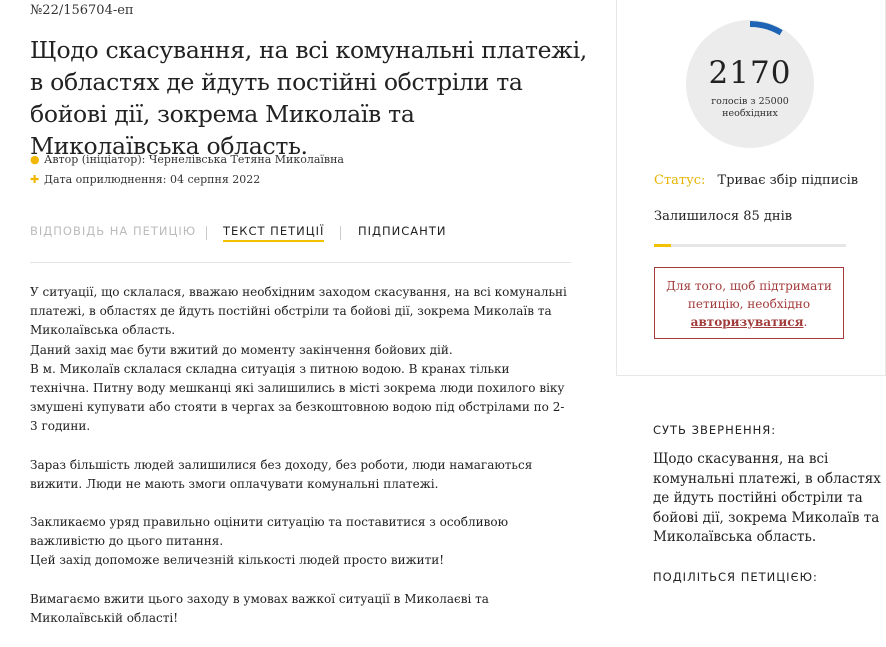 This screenshot has width=886, height=647. Describe the element at coordinates (300, 262) in the screenshot. I see `tabs-divider` at that location.